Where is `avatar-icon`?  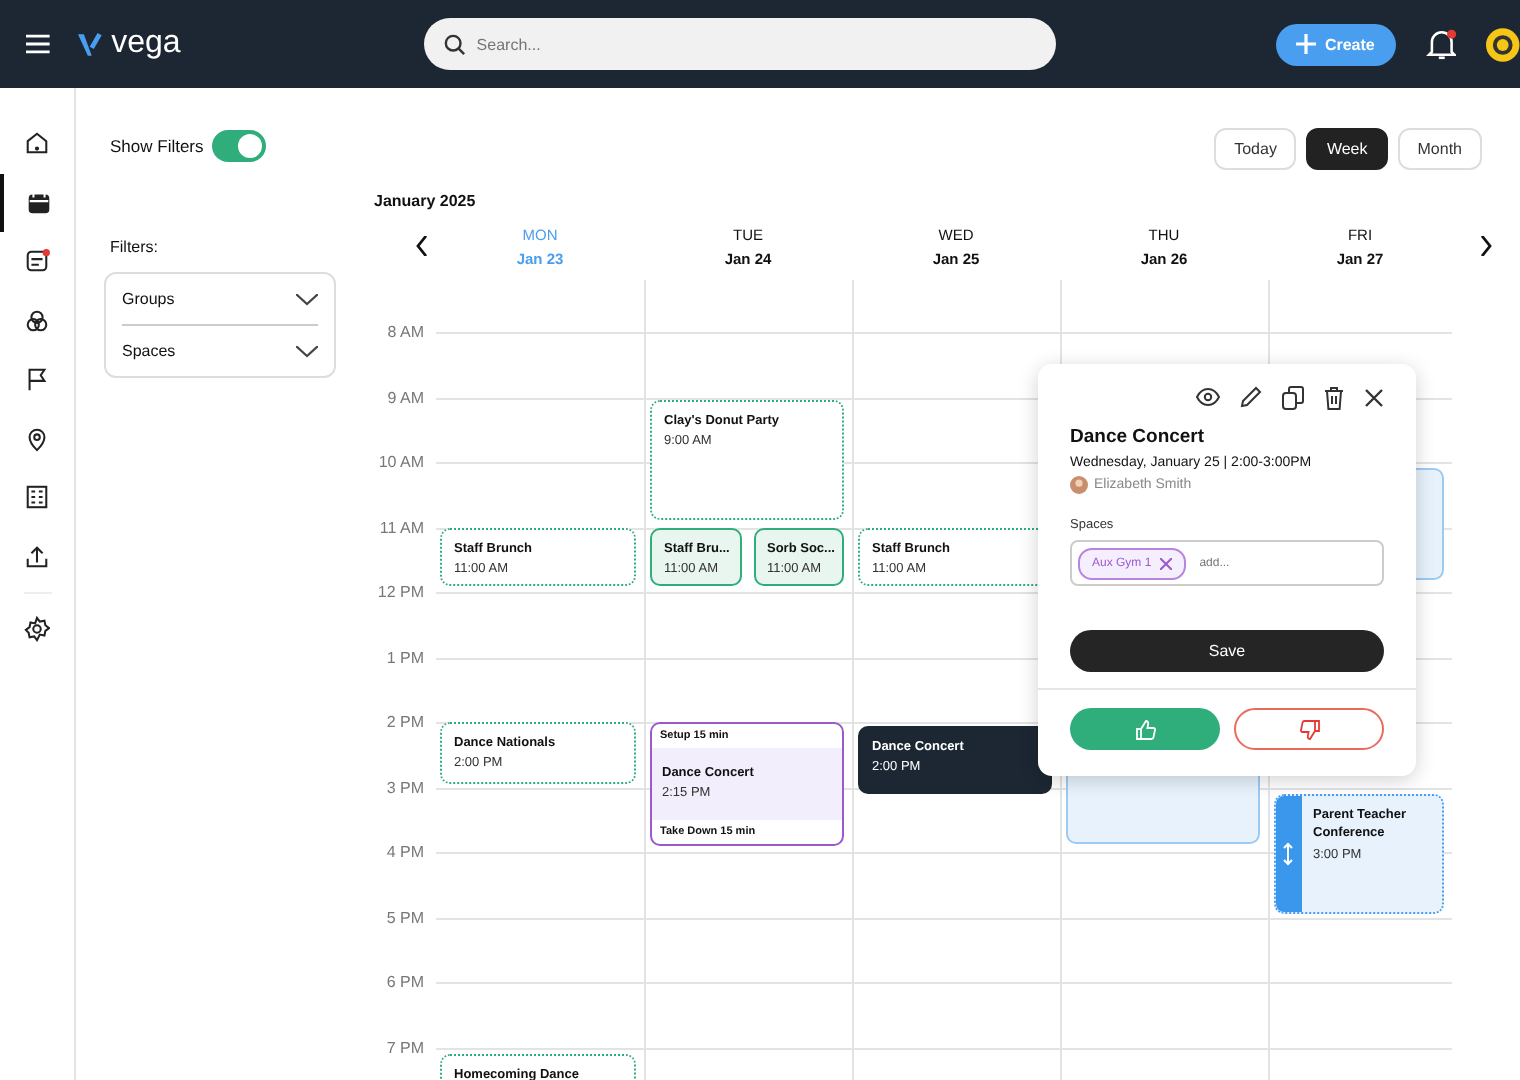
avatar-icon is located at coordinates (1503, 44).